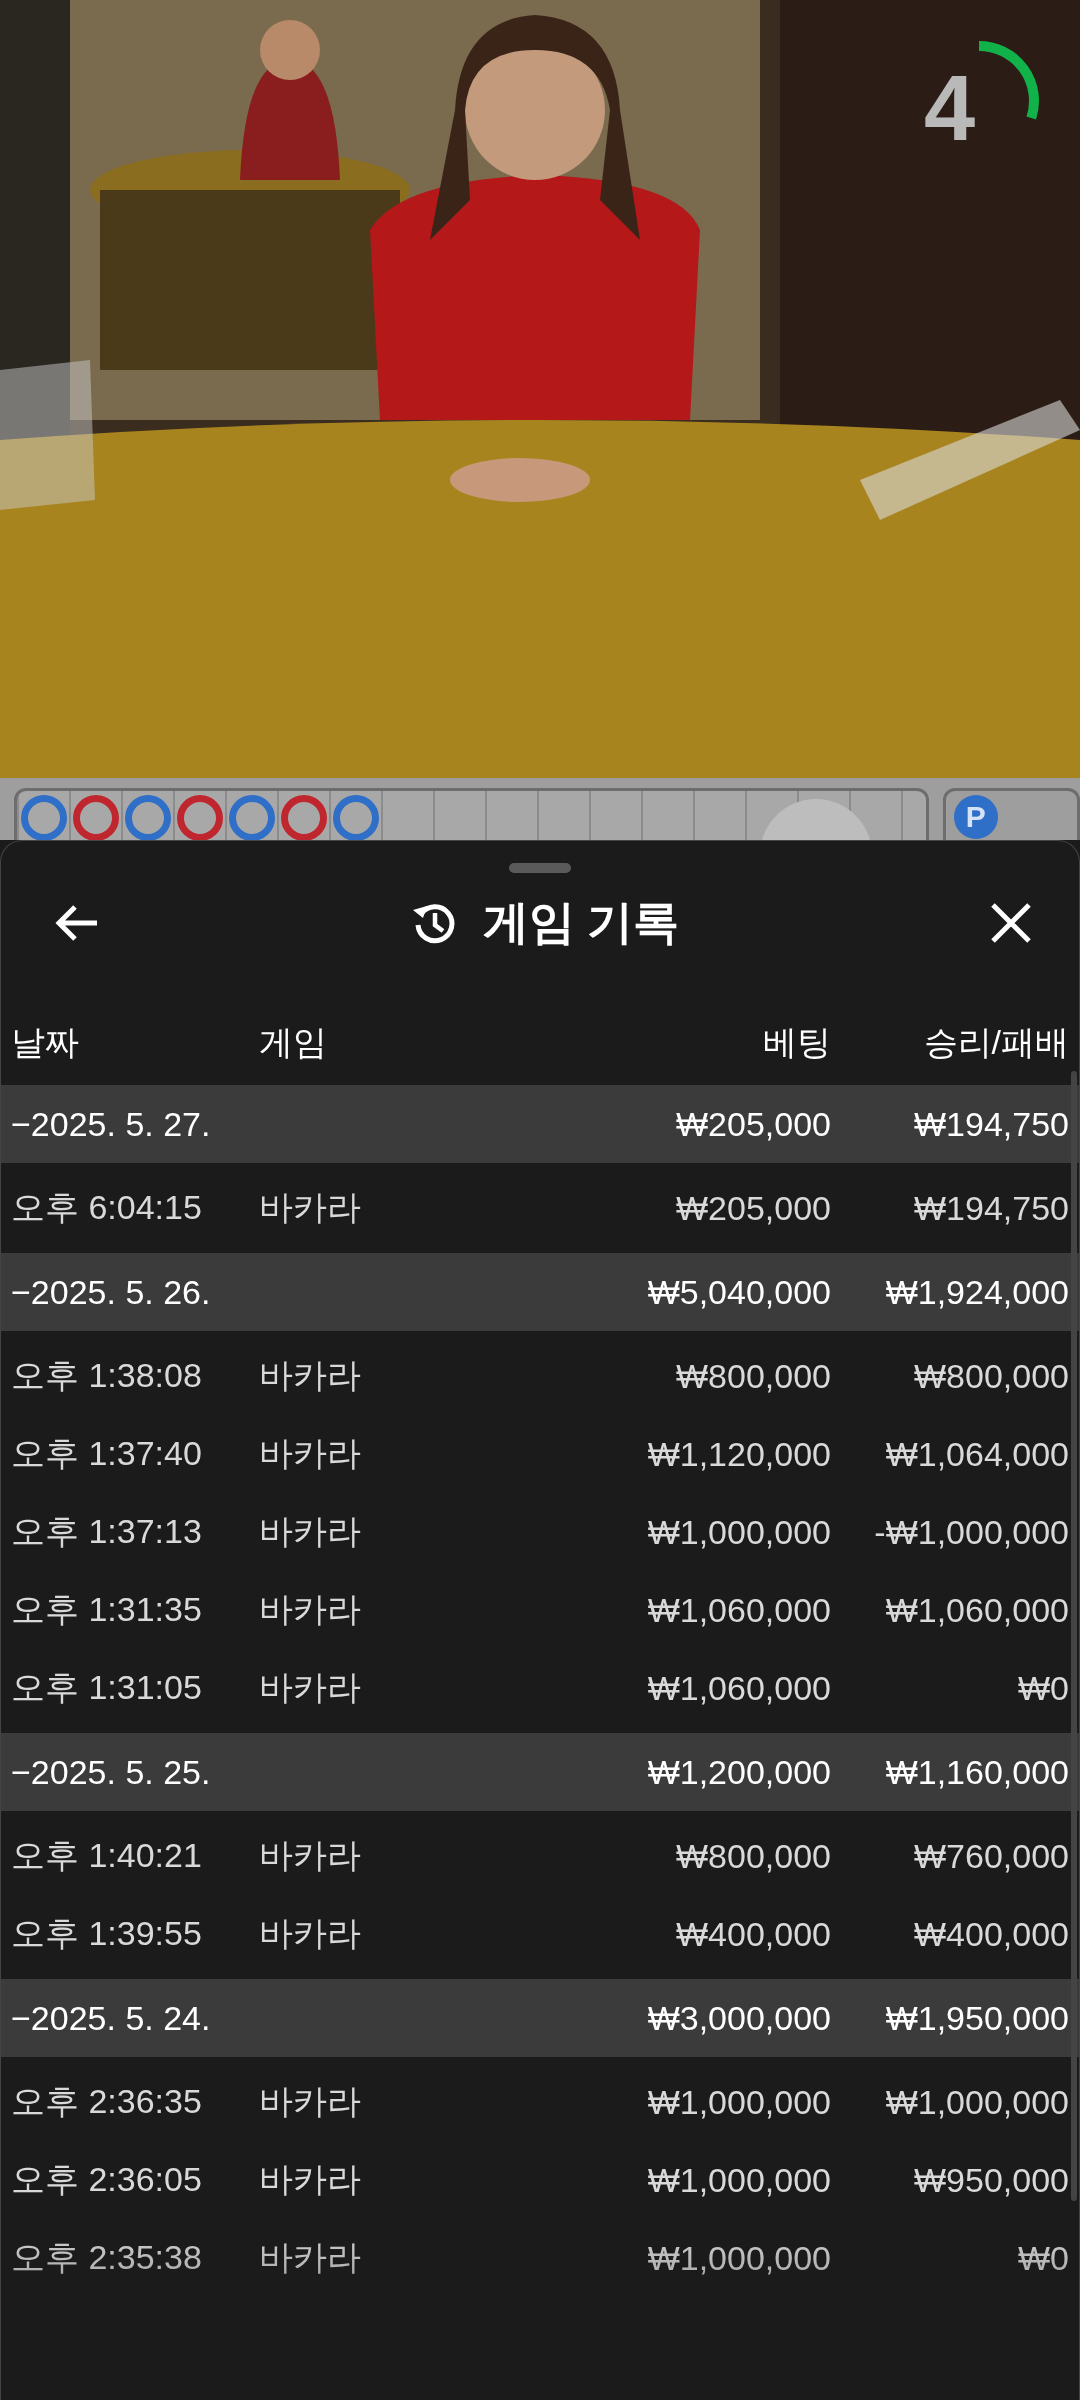  I want to click on bet-total: ₩3,000,000, so click(738, 2018).